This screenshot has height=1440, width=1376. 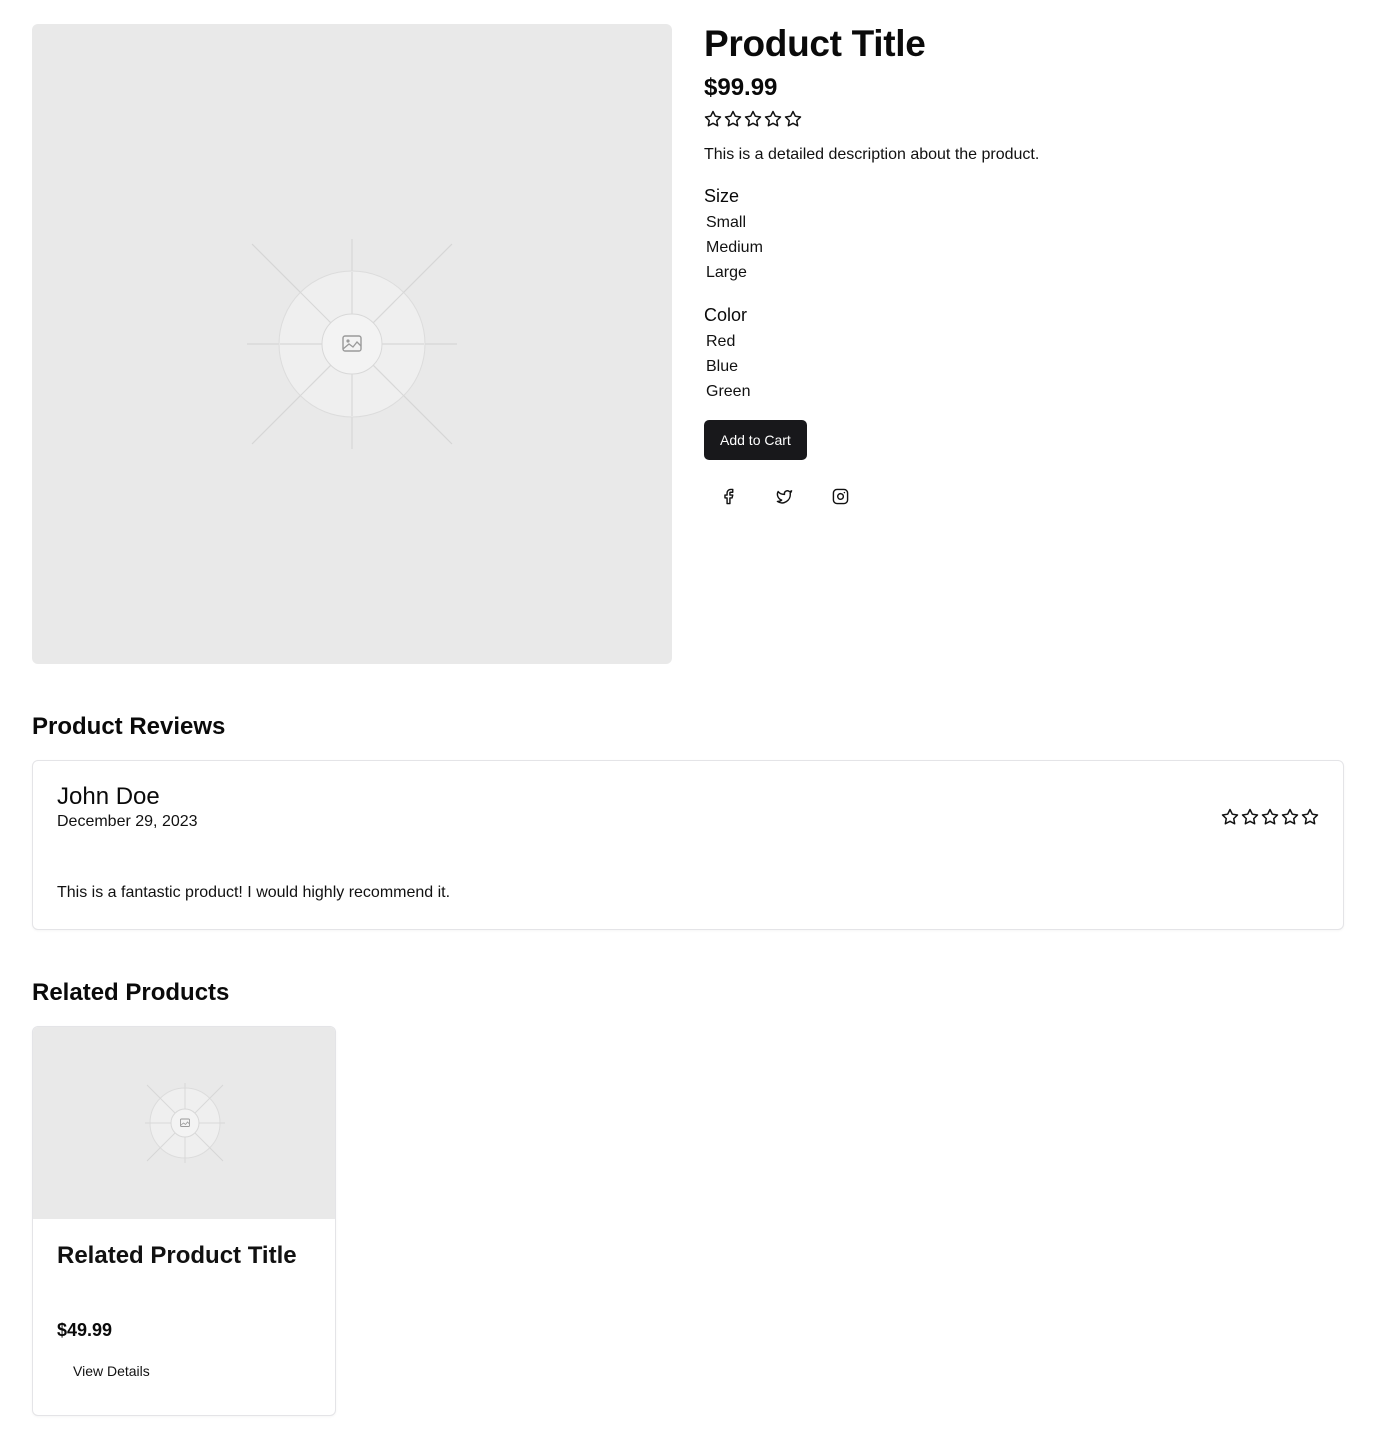 I want to click on size-option-small: Small, so click(x=1024, y=222).